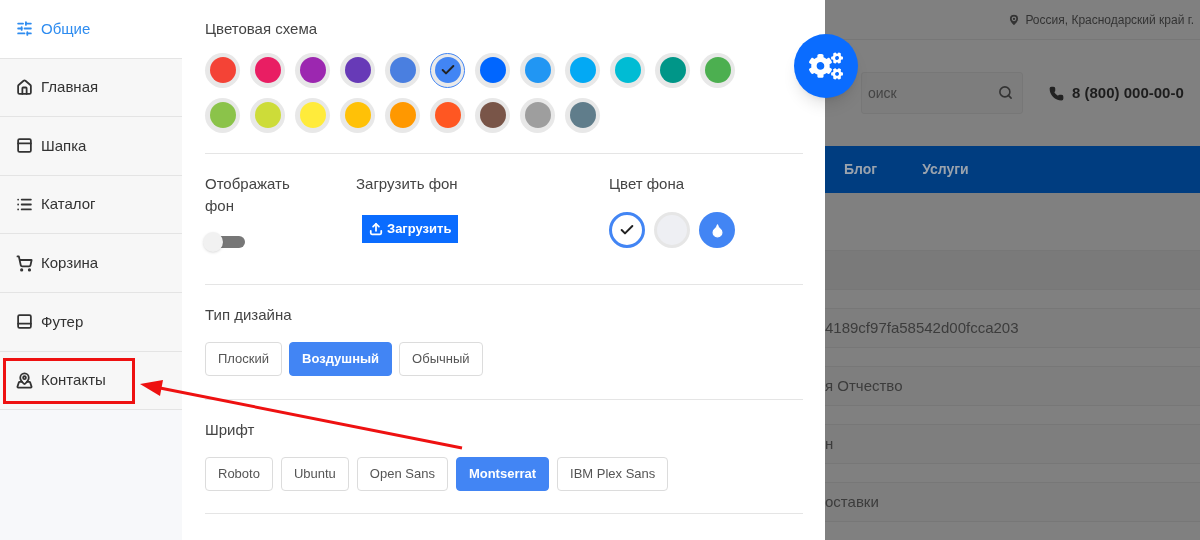  What do you see at coordinates (1005, 92) in the screenshot?
I see `search-icon` at bounding box center [1005, 92].